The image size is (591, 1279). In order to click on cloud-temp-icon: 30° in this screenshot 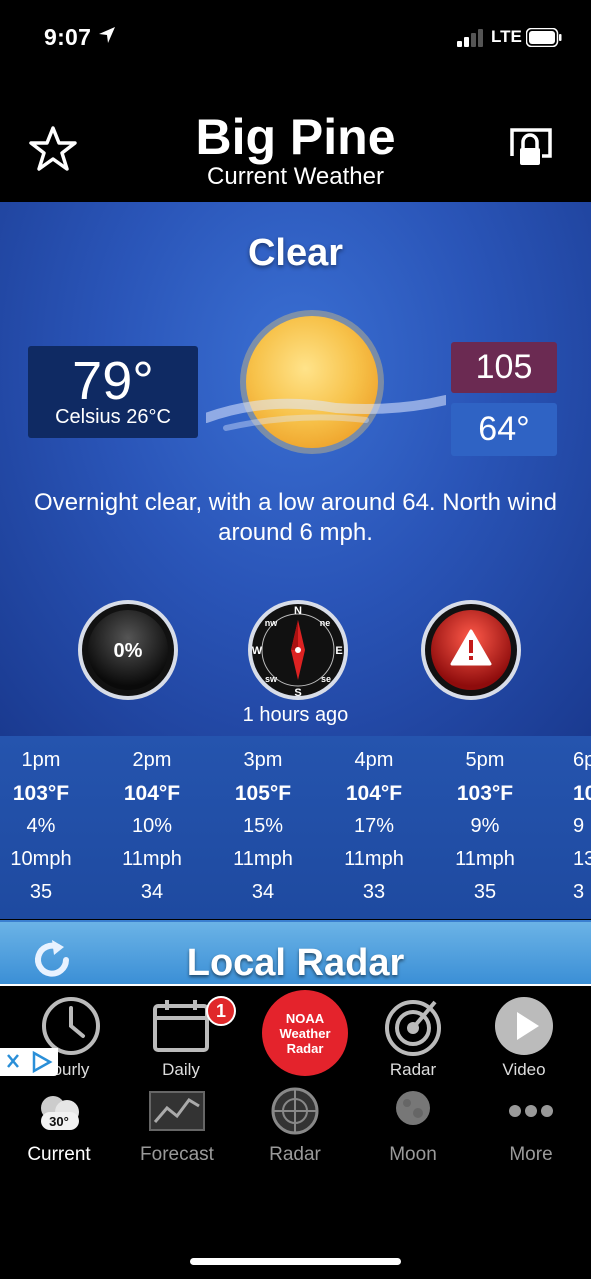, I will do `click(60, 1113)`.